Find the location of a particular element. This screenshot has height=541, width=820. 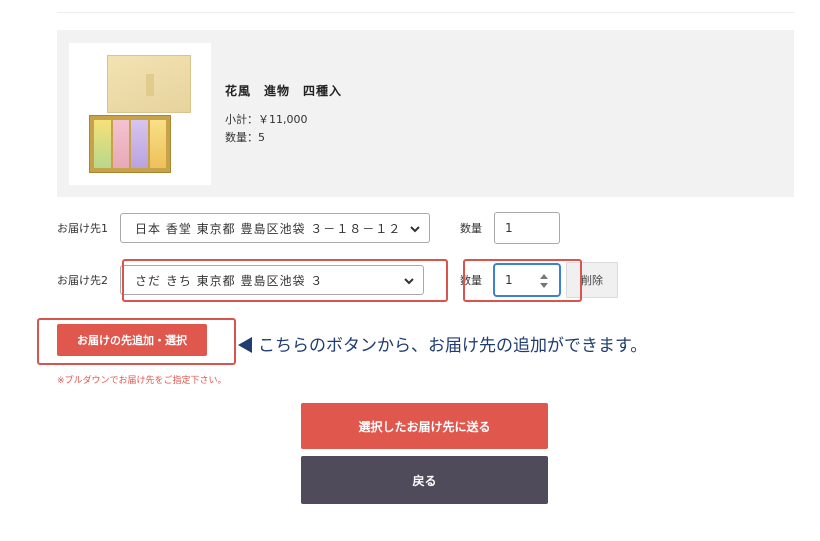

gift-box-lid is located at coordinates (149, 84).